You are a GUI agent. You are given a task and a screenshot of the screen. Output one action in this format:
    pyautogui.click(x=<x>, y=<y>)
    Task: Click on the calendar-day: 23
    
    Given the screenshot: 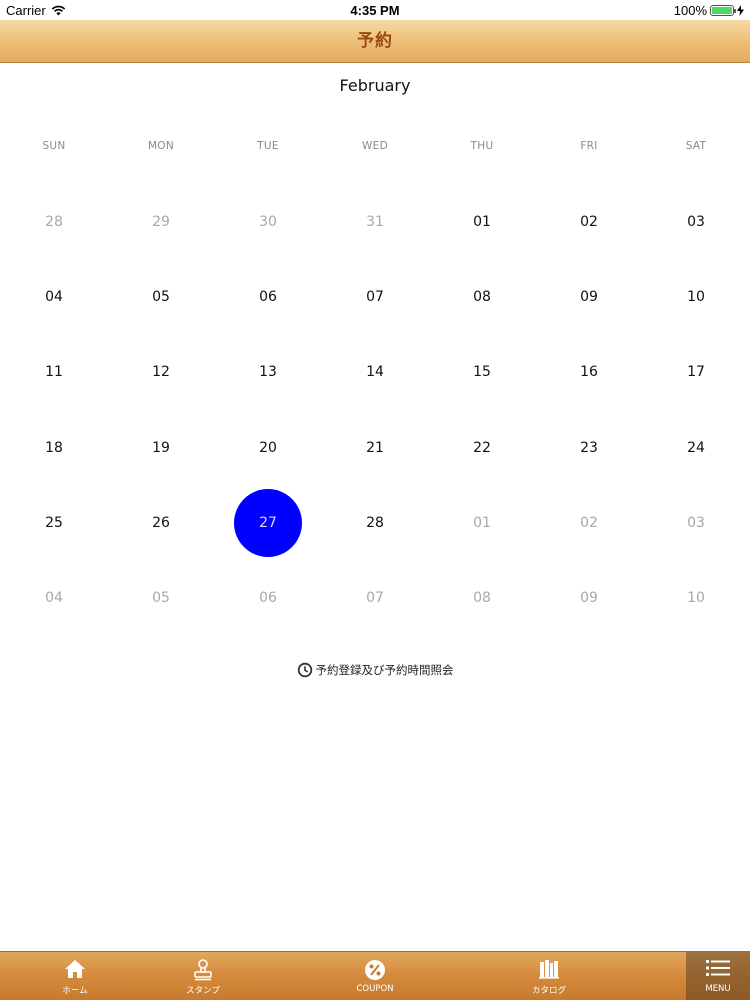 What is the action you would take?
    pyautogui.click(x=589, y=448)
    